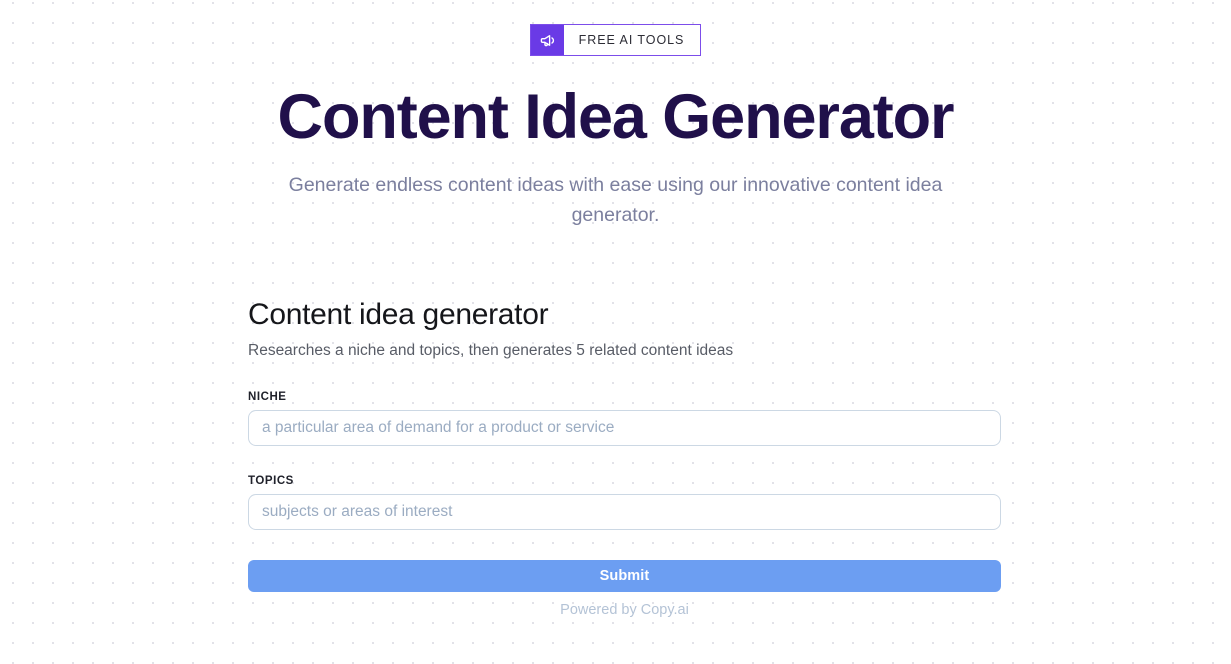 This screenshot has width=1231, height=664. I want to click on free-ai-tools-badge: FREE AI TOOLS, so click(615, 40).